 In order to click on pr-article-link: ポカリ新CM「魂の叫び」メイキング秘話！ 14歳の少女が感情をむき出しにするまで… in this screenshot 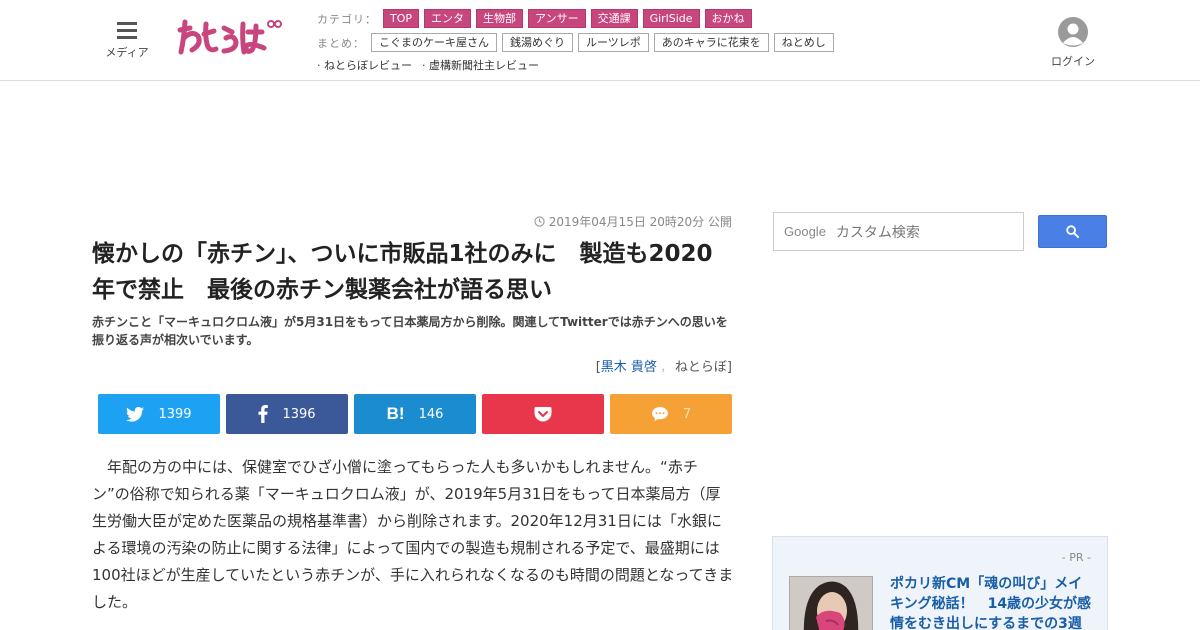, I will do `click(992, 602)`.